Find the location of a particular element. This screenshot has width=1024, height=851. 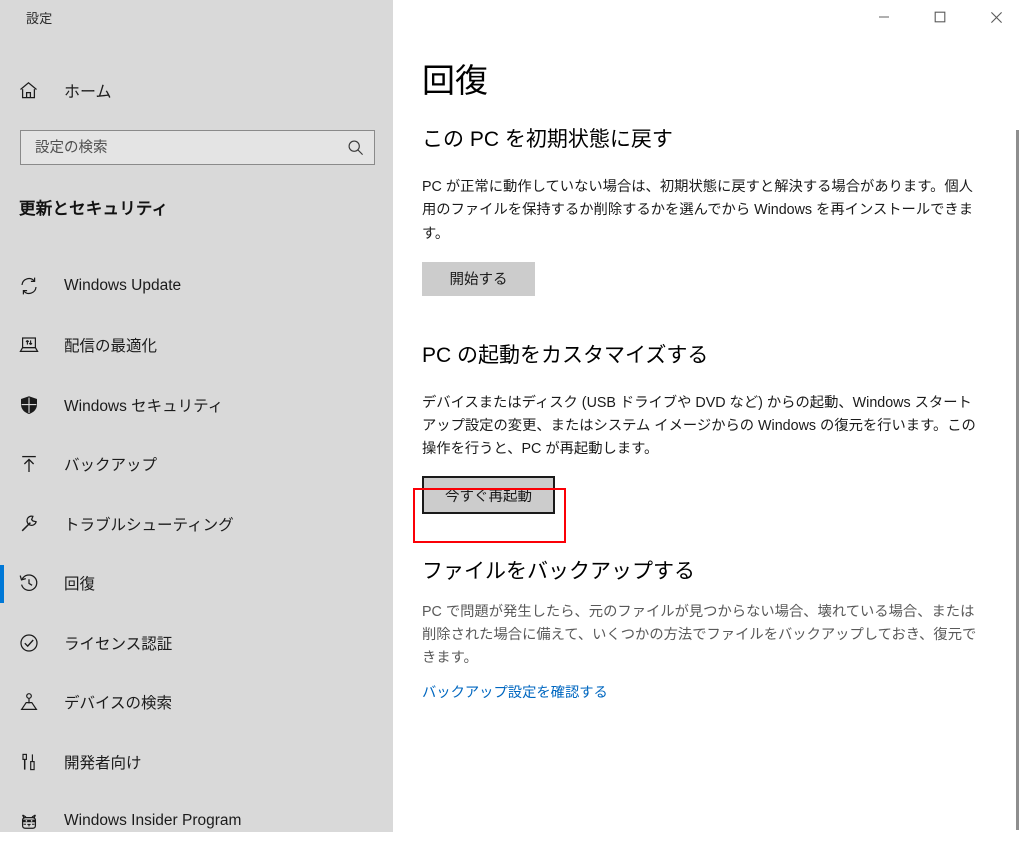

window-controls is located at coordinates (940, 17).